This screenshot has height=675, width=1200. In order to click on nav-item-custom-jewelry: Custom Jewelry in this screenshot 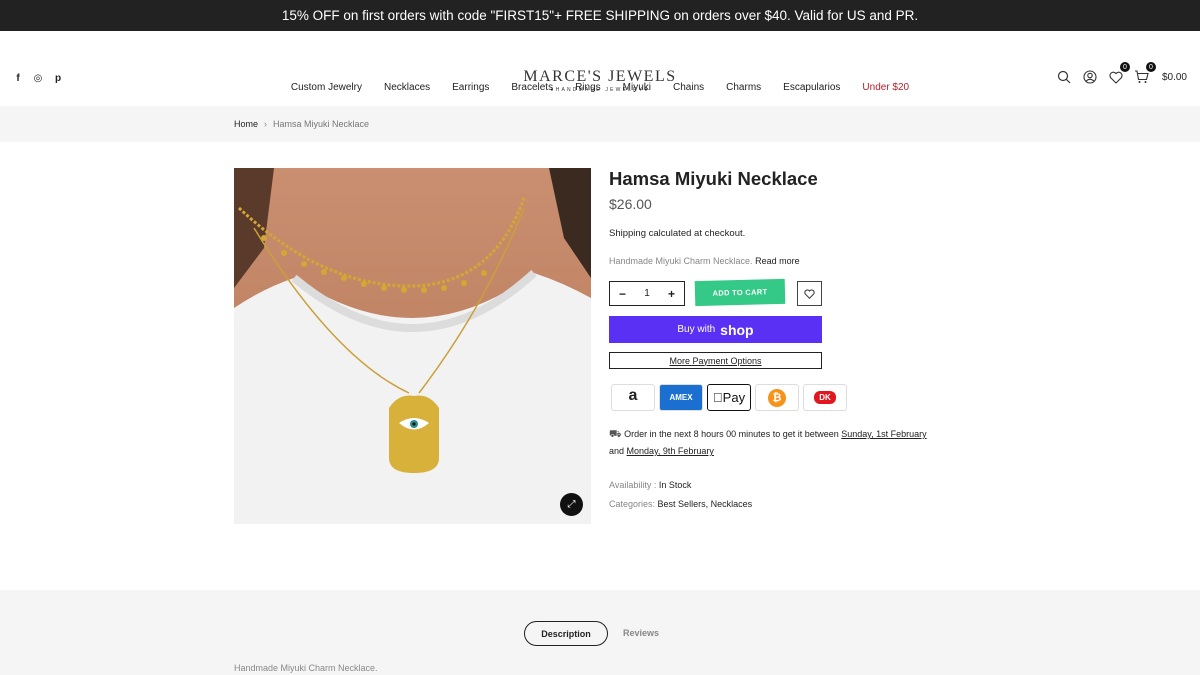, I will do `click(326, 87)`.